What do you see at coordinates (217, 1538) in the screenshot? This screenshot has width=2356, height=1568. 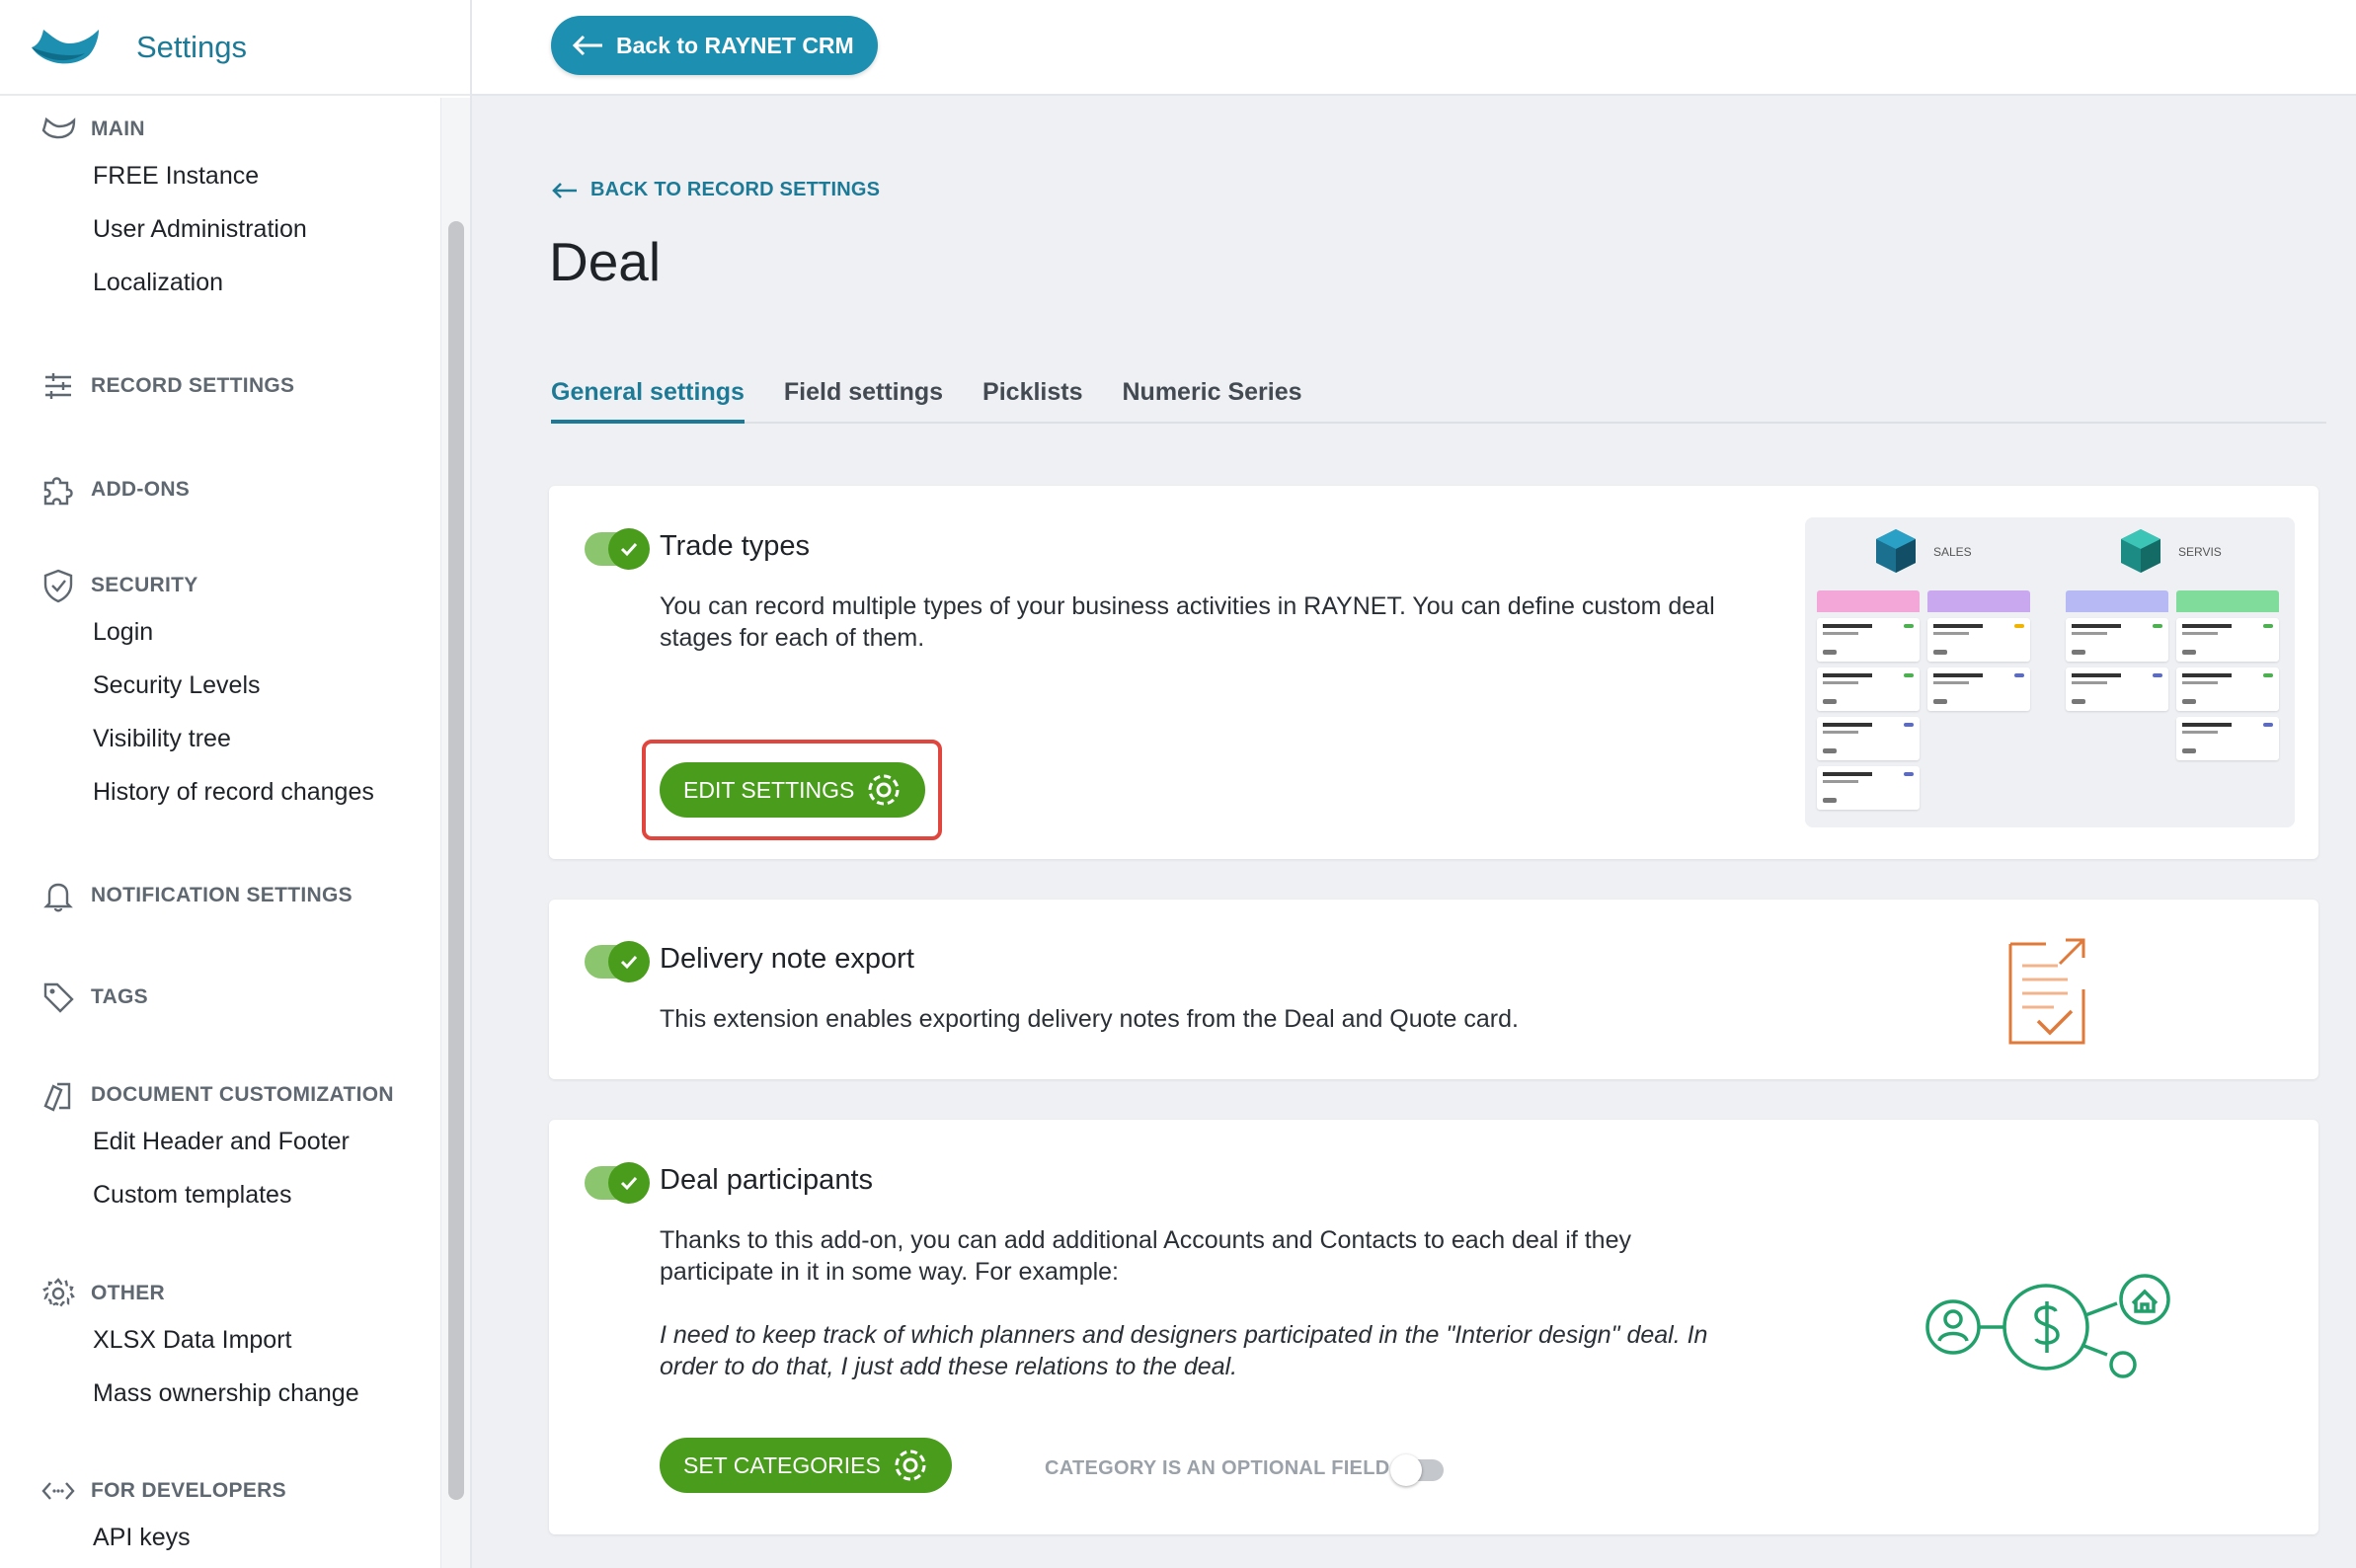 I see `sidebar-item-api-keys: API keys` at bounding box center [217, 1538].